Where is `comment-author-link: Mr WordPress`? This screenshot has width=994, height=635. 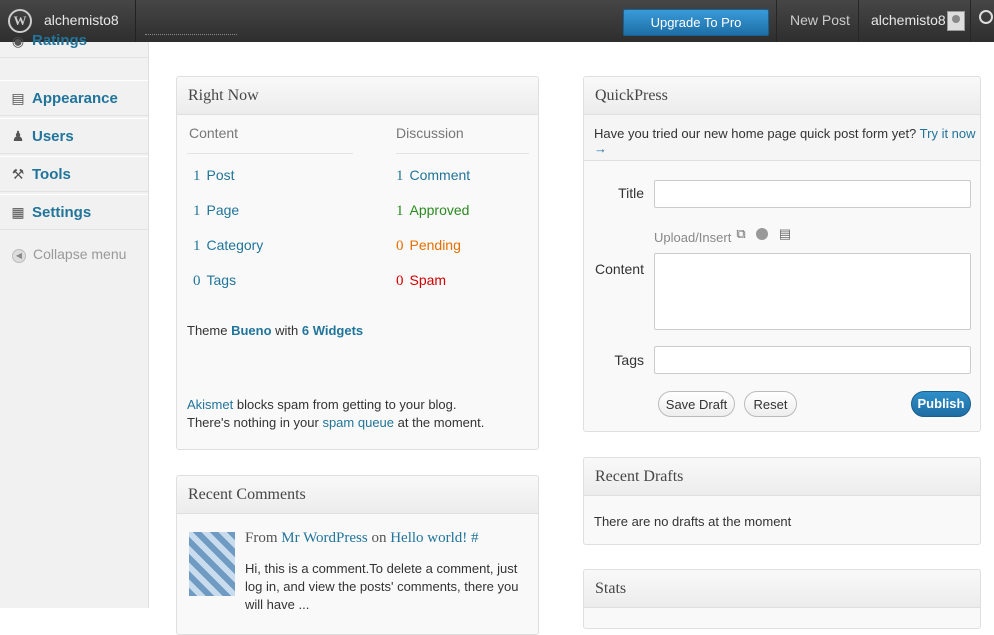 comment-author-link: Mr WordPress is located at coordinates (324, 538).